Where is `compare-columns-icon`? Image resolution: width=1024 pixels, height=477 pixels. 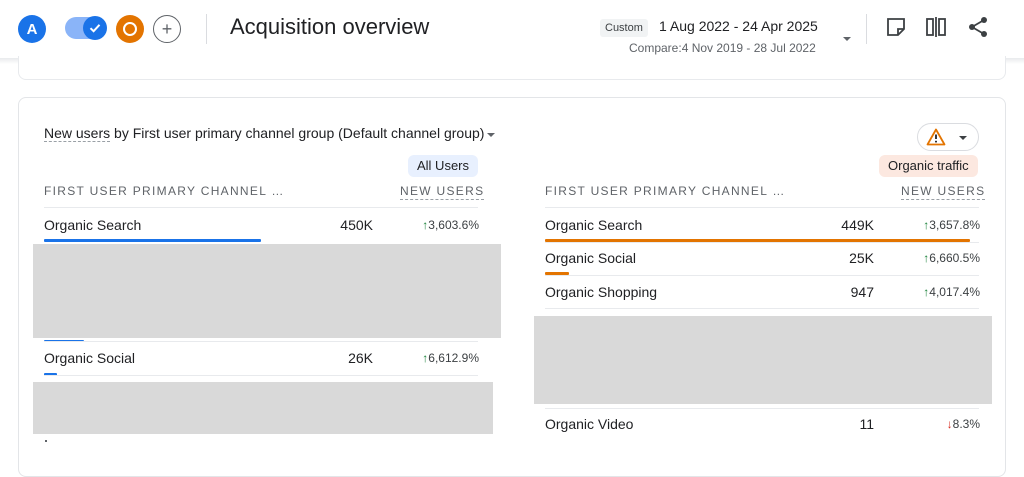
compare-columns-icon is located at coordinates (936, 27).